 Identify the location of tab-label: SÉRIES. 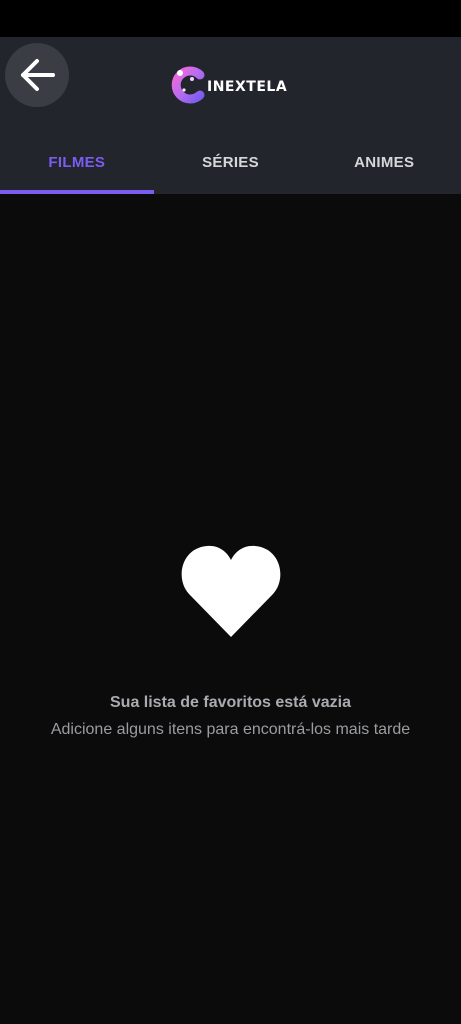
(230, 162).